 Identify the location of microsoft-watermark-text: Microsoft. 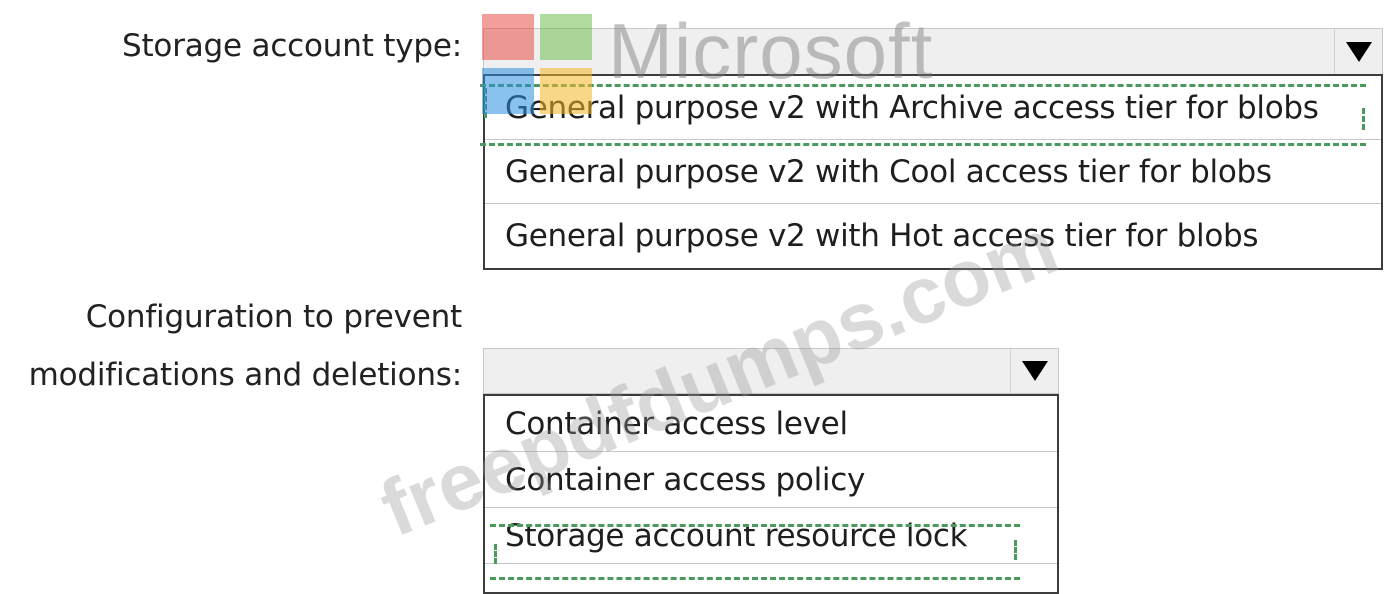
(771, 51).